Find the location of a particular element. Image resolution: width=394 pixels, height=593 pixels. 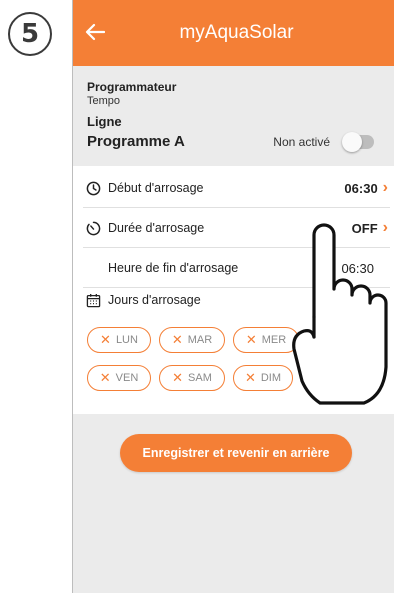

day-chip-wed: ✕ MER is located at coordinates (266, 340).